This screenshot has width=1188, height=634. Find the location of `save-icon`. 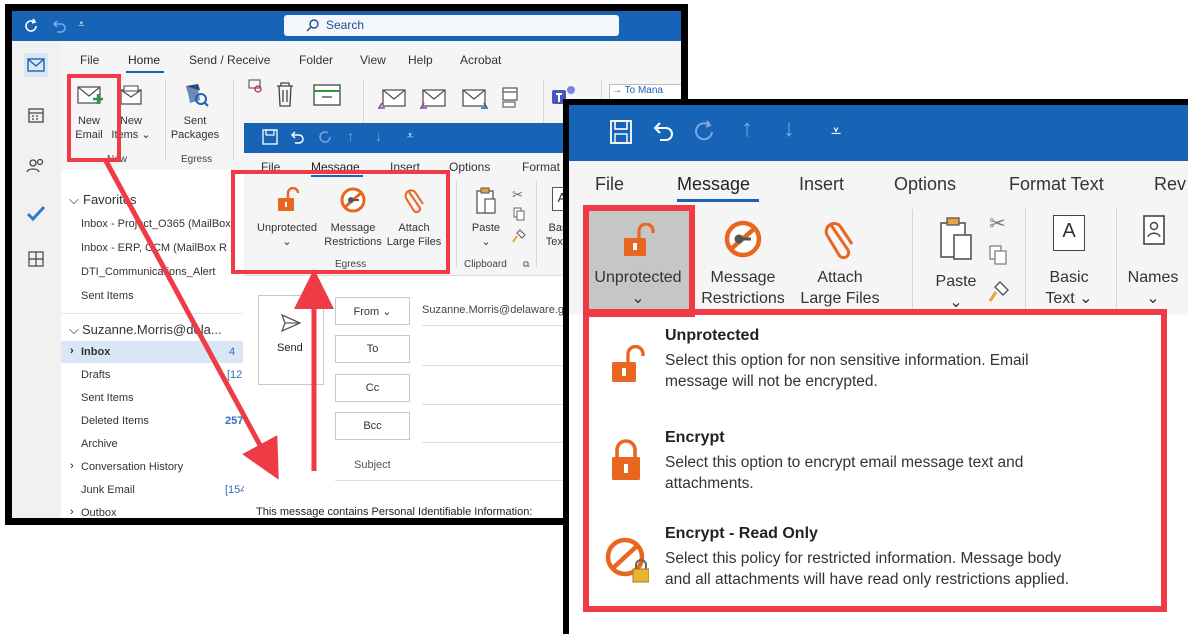

save-icon is located at coordinates (621, 132).